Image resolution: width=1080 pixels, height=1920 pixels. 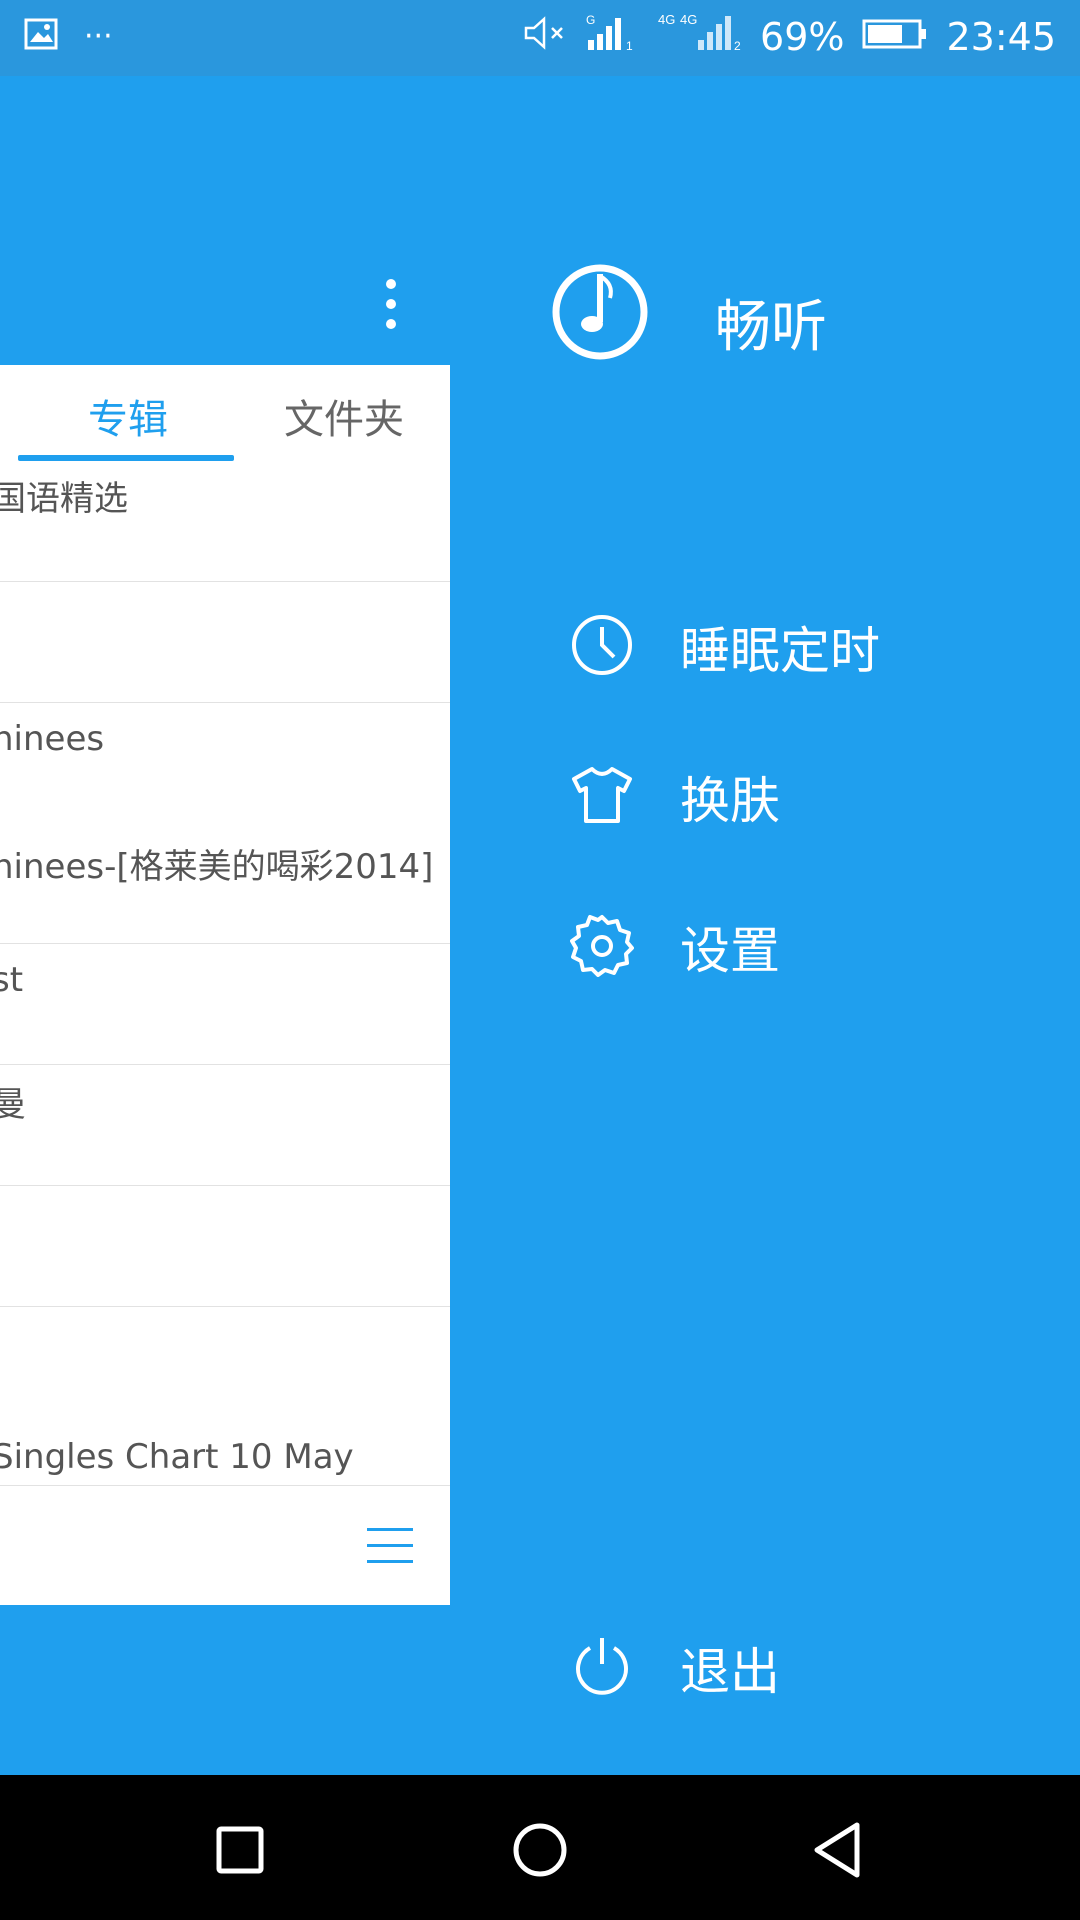 What do you see at coordinates (629, 45) in the screenshot?
I see `sim-label-1: 1` at bounding box center [629, 45].